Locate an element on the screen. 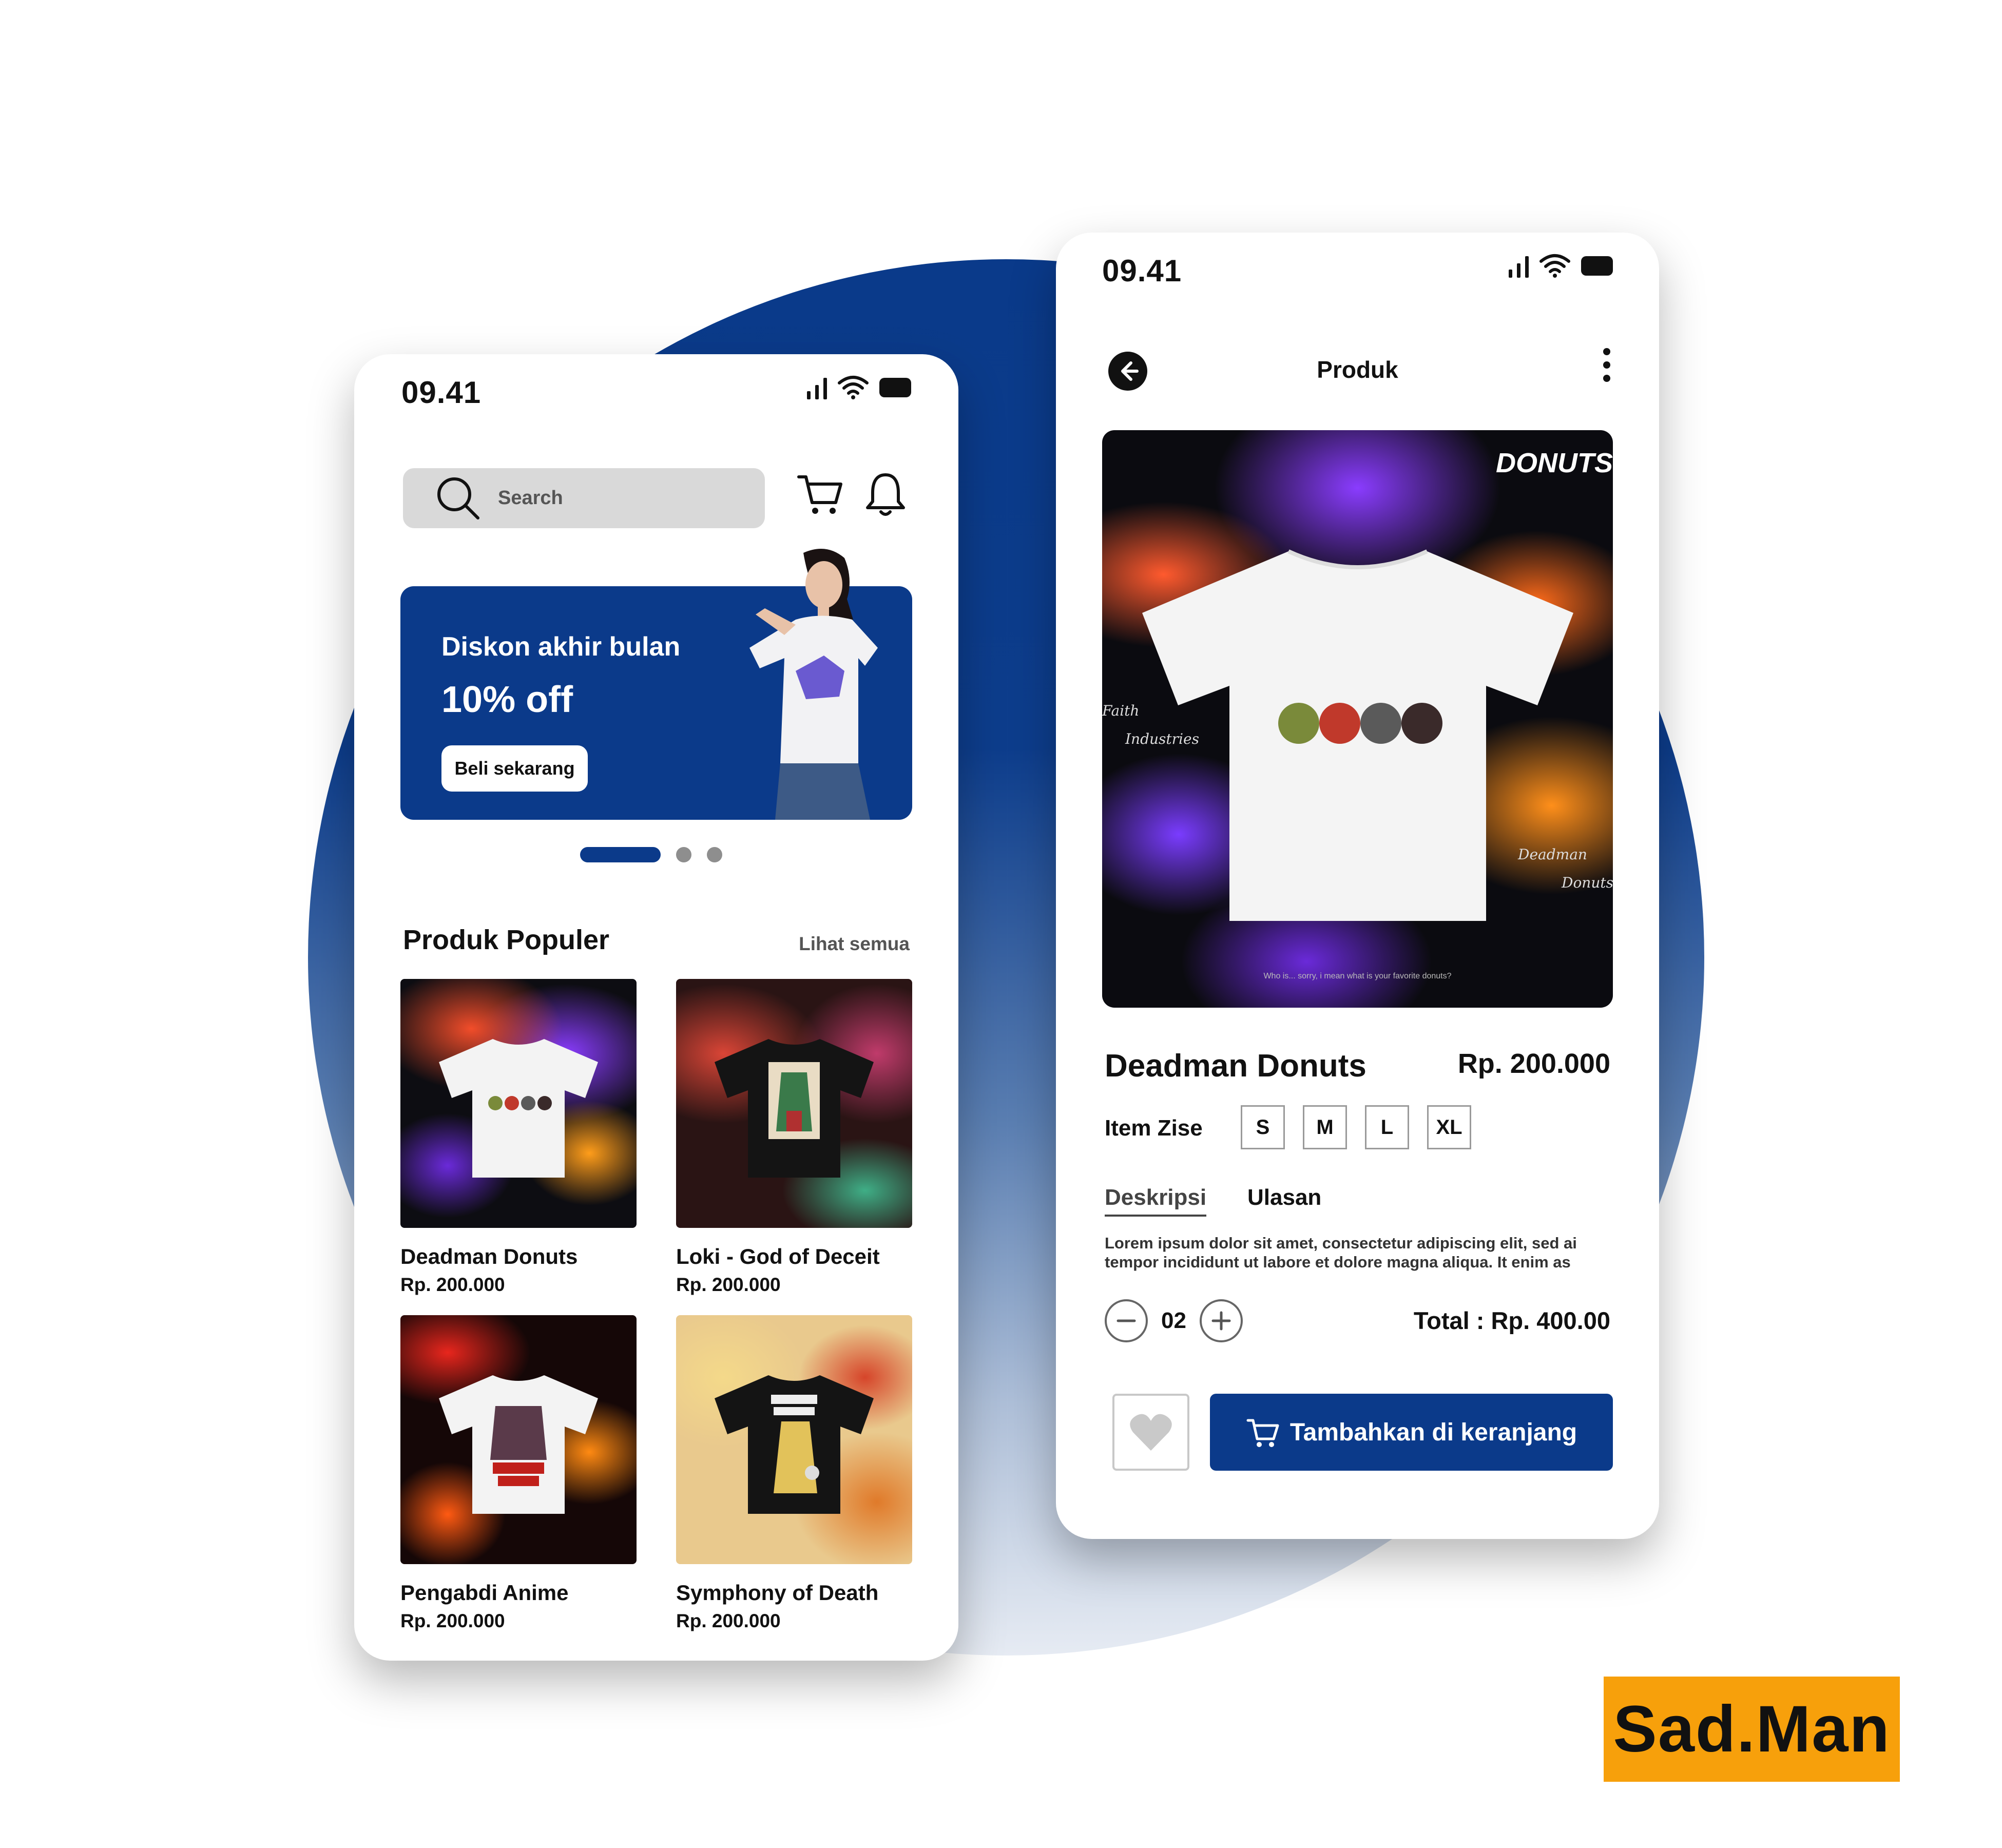 The image size is (2002, 1848). size-options: S M L XL is located at coordinates (1356, 1127).